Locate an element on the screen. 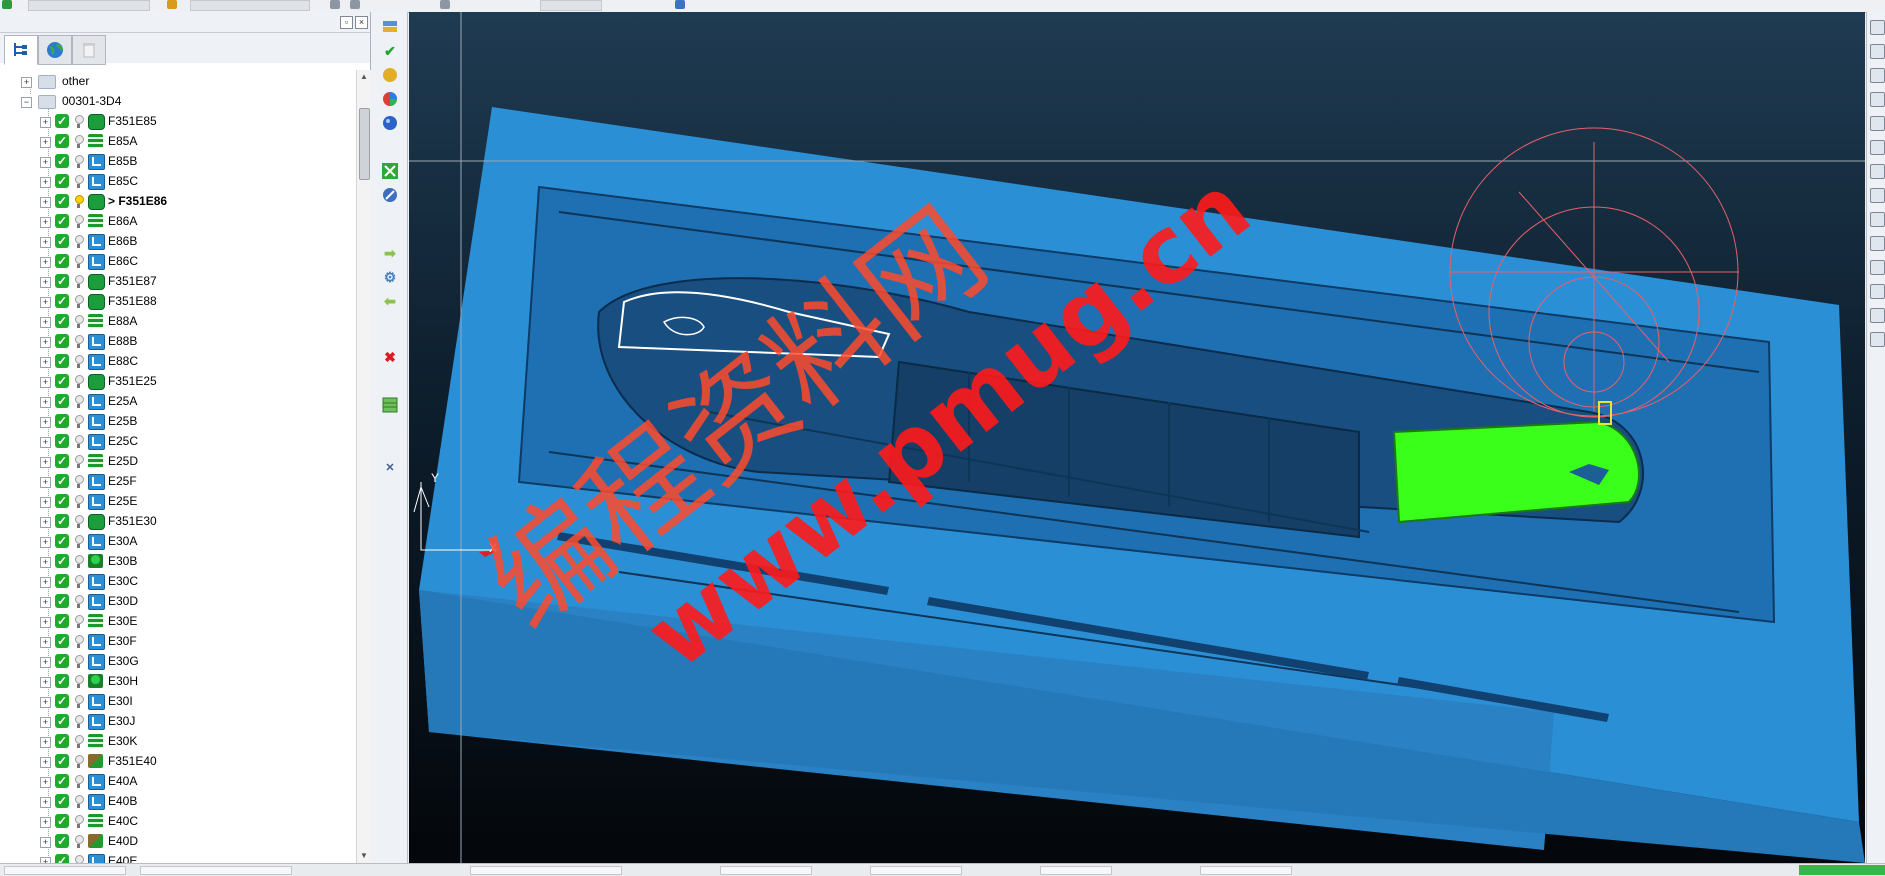  tree-operation-row: + ✓ E40C is located at coordinates (178, 822).